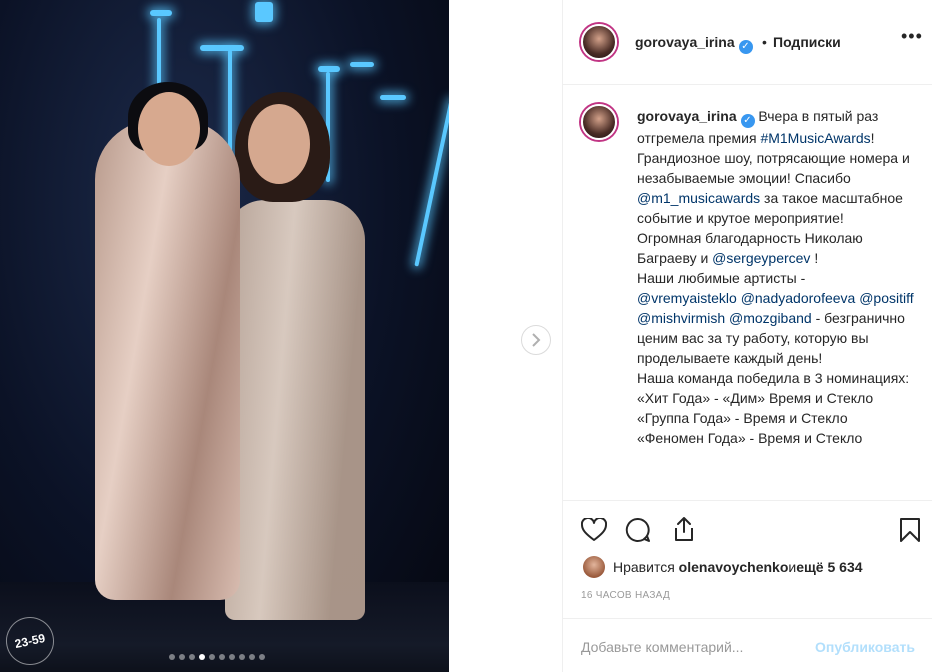  I want to click on caption-text-segment: !, so click(814, 258).